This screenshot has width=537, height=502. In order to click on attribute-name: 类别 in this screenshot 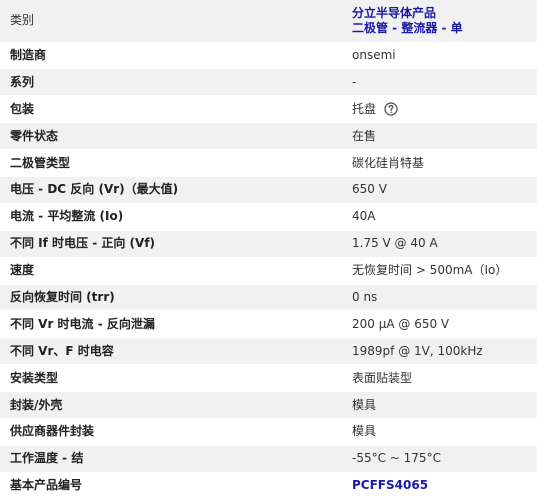, I will do `click(167, 21)`.